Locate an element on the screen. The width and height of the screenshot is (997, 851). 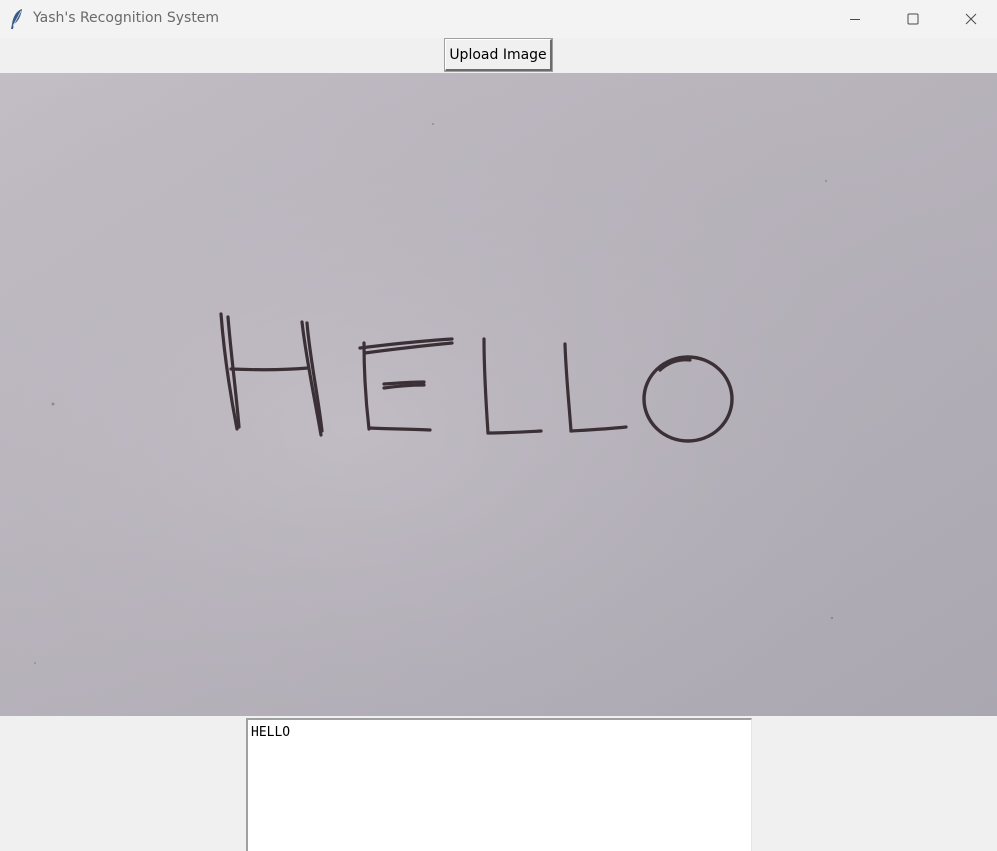
close-icon is located at coordinates (971, 19).